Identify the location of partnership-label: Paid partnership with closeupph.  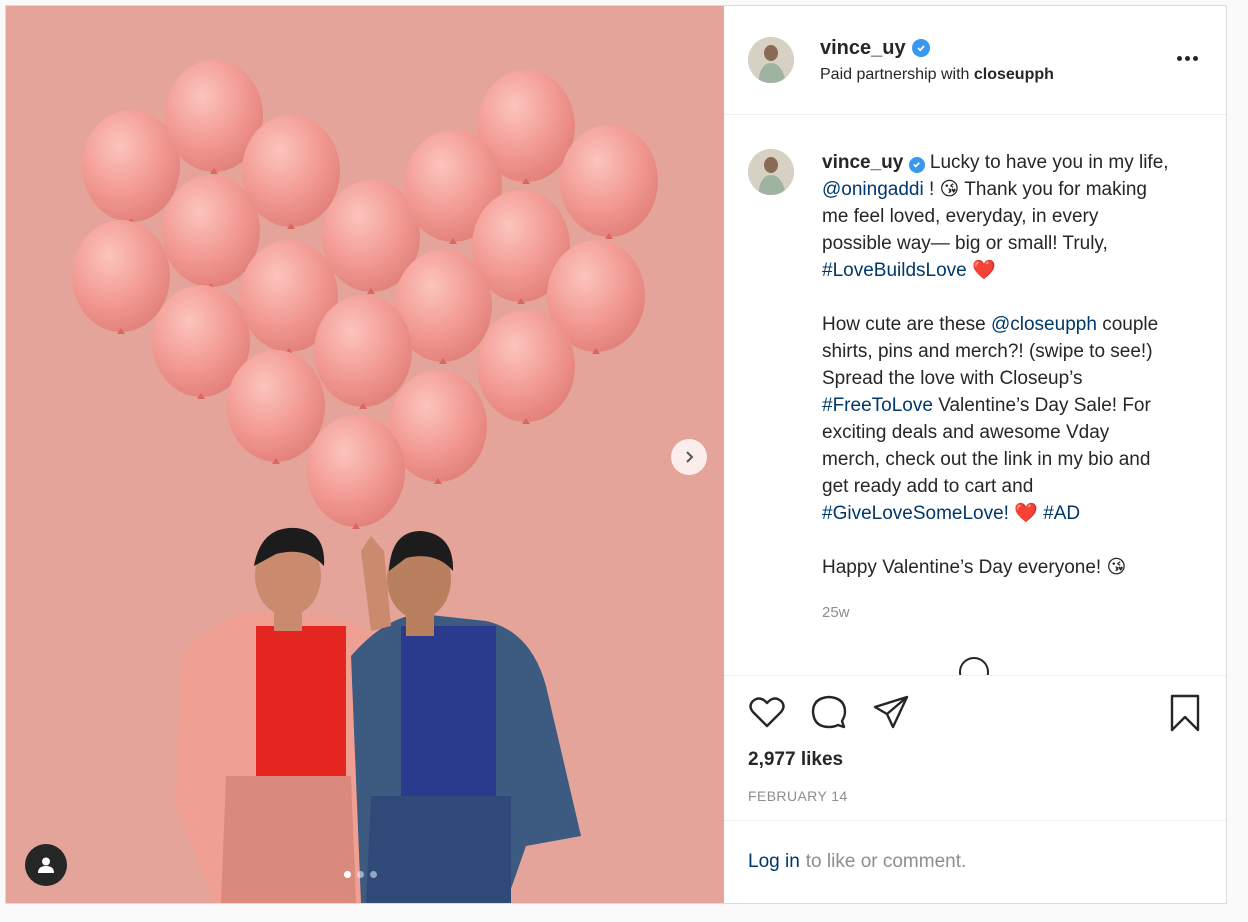
(937, 75).